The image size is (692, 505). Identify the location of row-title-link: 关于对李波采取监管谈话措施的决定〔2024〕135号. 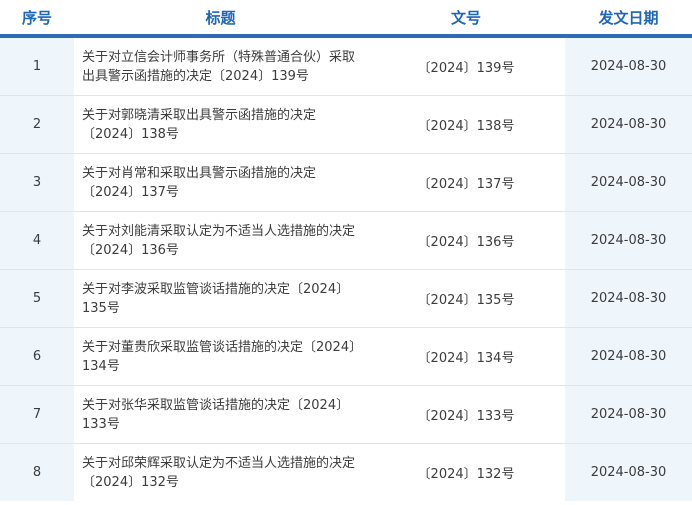
(220, 298).